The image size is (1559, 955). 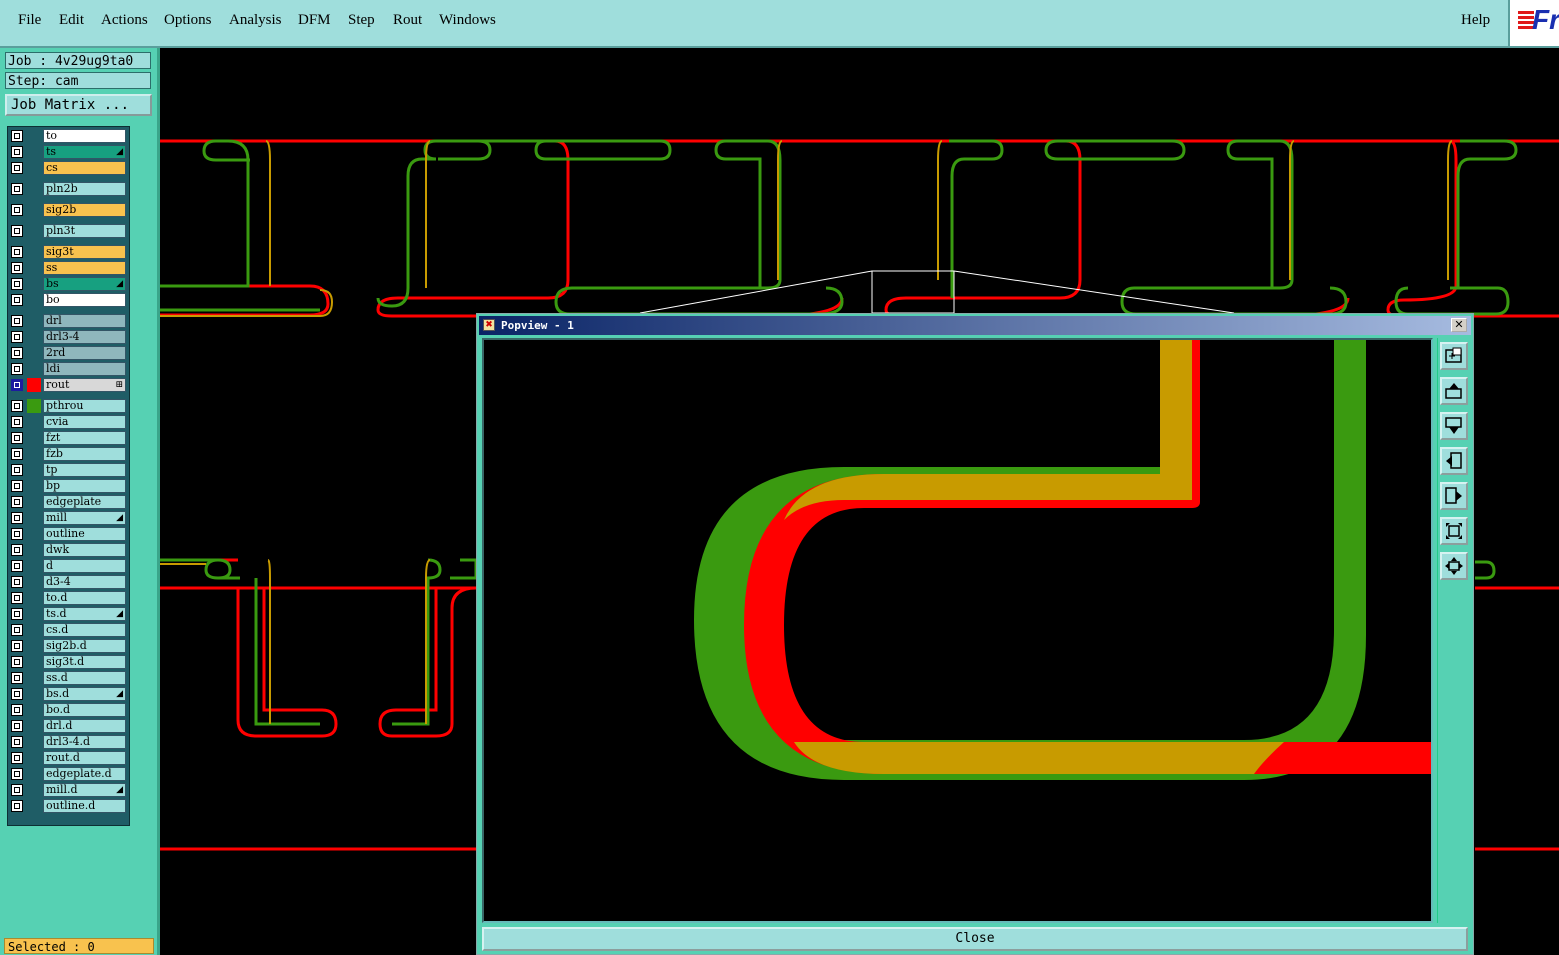 I want to click on layer-row-outline: outline, so click(x=68, y=534).